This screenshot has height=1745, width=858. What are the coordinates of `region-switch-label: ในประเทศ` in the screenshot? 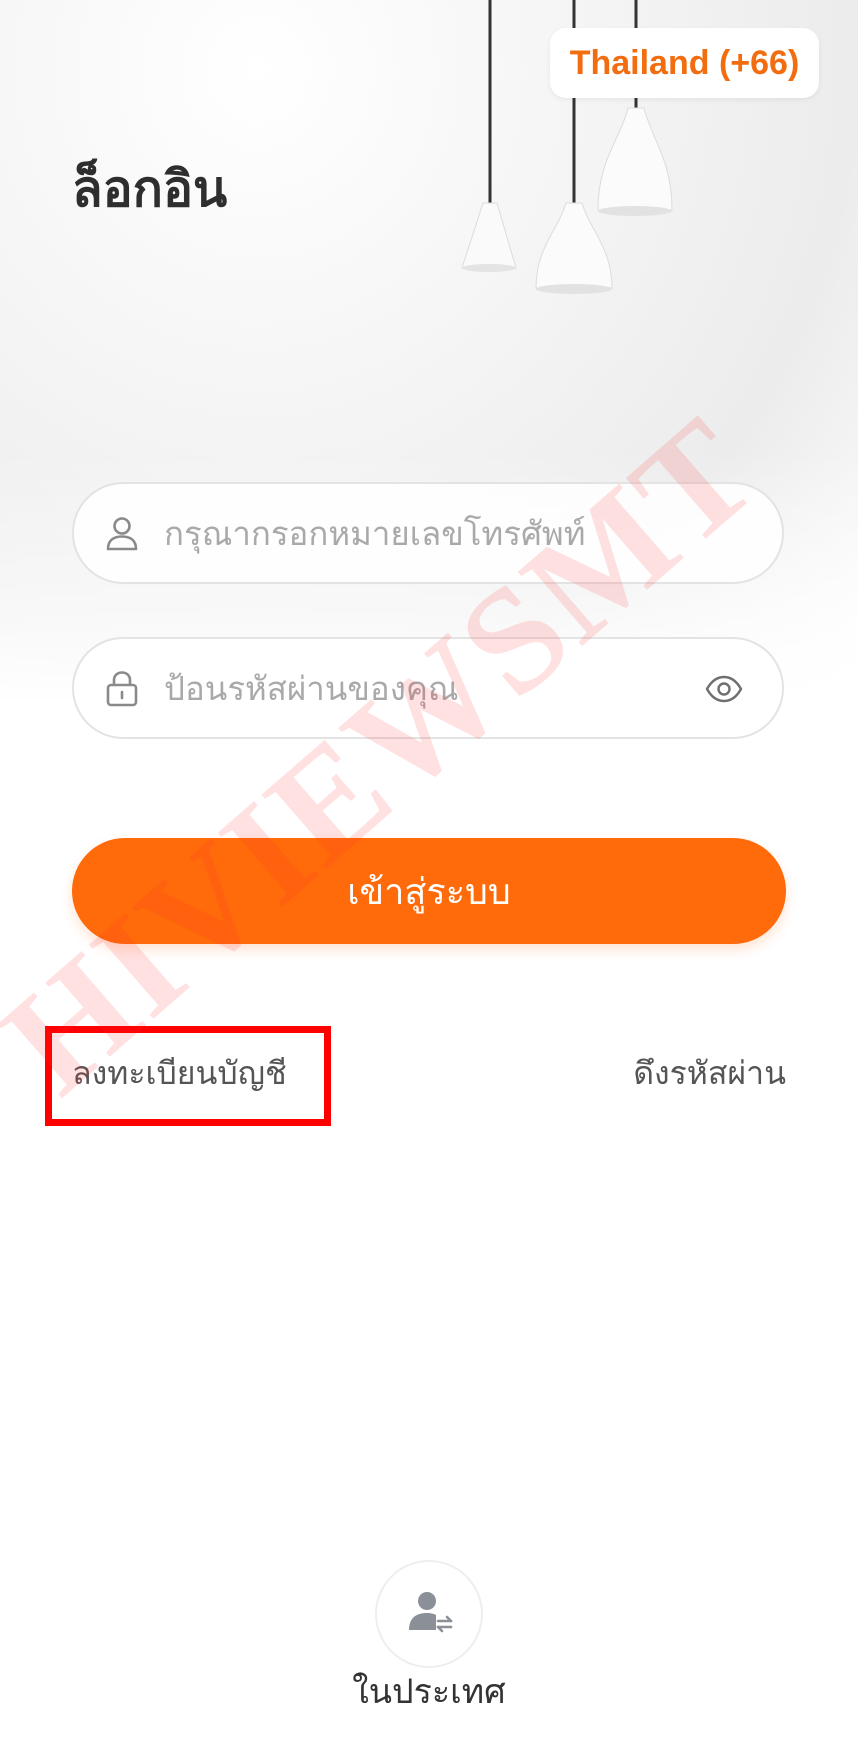 It's located at (429, 1692).